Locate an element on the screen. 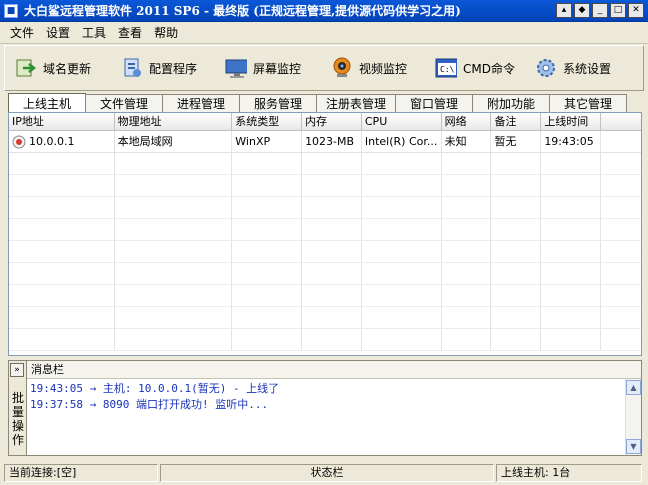 Image resolution: width=648 pixels, height=485 pixels. col-remark: 备注 is located at coordinates (516, 121).